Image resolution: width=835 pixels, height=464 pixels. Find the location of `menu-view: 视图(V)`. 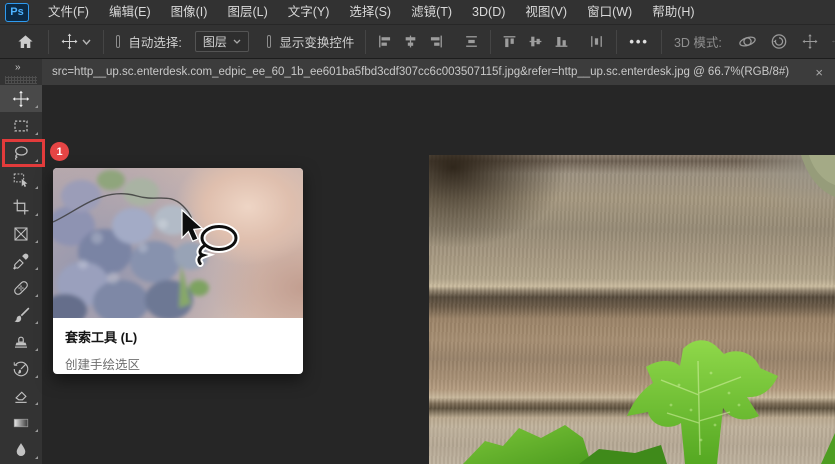

menu-view: 视图(V) is located at coordinates (546, 12).